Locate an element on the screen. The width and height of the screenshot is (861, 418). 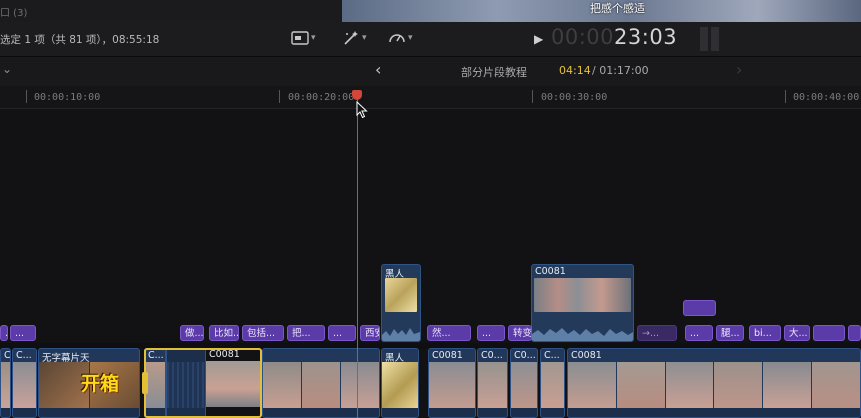
top-strip: 口 (3) 把感个感适 is located at coordinates (430, 11).